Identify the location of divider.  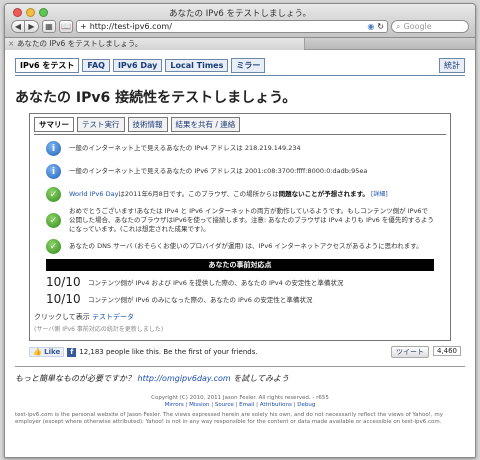
(240, 366).